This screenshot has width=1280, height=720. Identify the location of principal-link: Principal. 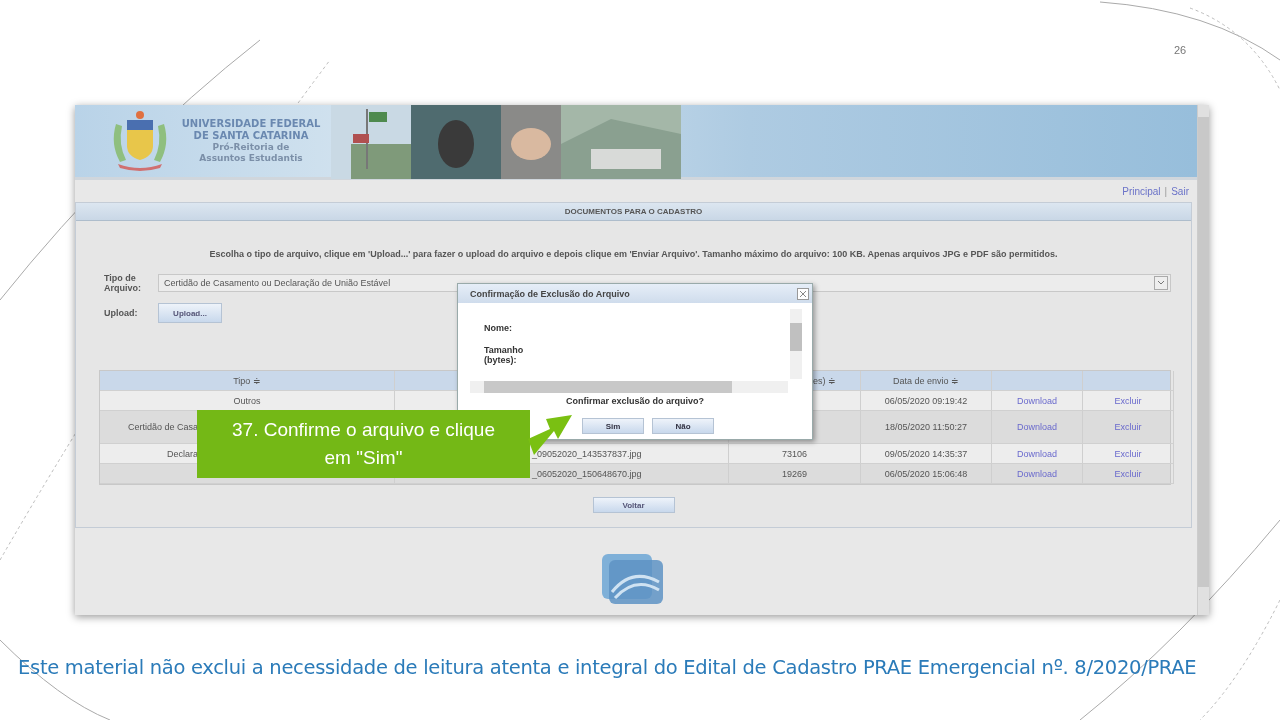
(1141, 191).